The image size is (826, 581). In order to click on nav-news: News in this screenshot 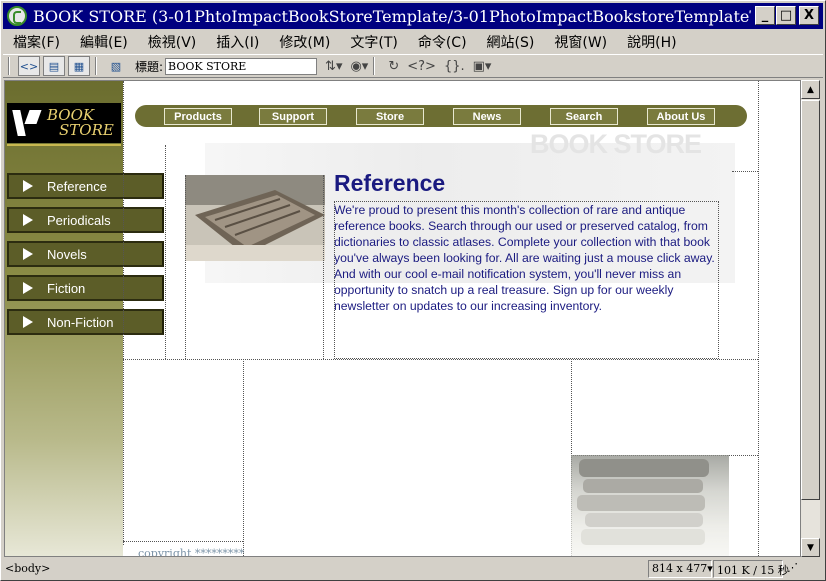, I will do `click(487, 116)`.